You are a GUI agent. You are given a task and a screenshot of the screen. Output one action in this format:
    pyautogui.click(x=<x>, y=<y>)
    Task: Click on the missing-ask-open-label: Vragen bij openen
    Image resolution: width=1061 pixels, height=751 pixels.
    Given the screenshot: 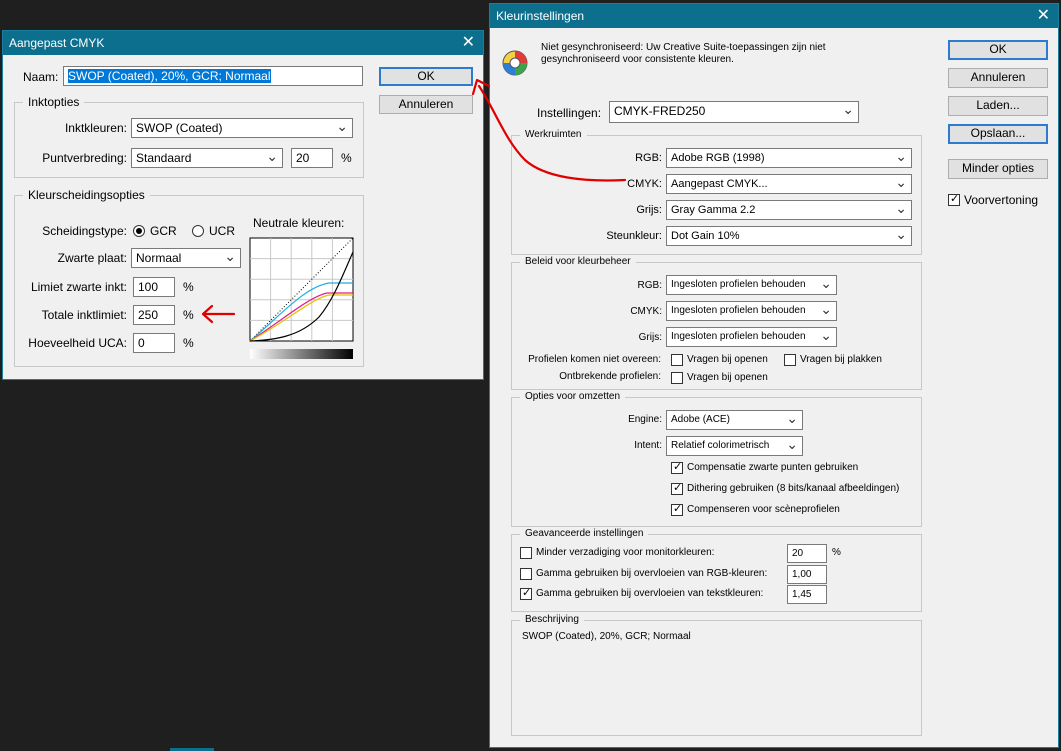 What is the action you would take?
    pyautogui.click(x=727, y=377)
    